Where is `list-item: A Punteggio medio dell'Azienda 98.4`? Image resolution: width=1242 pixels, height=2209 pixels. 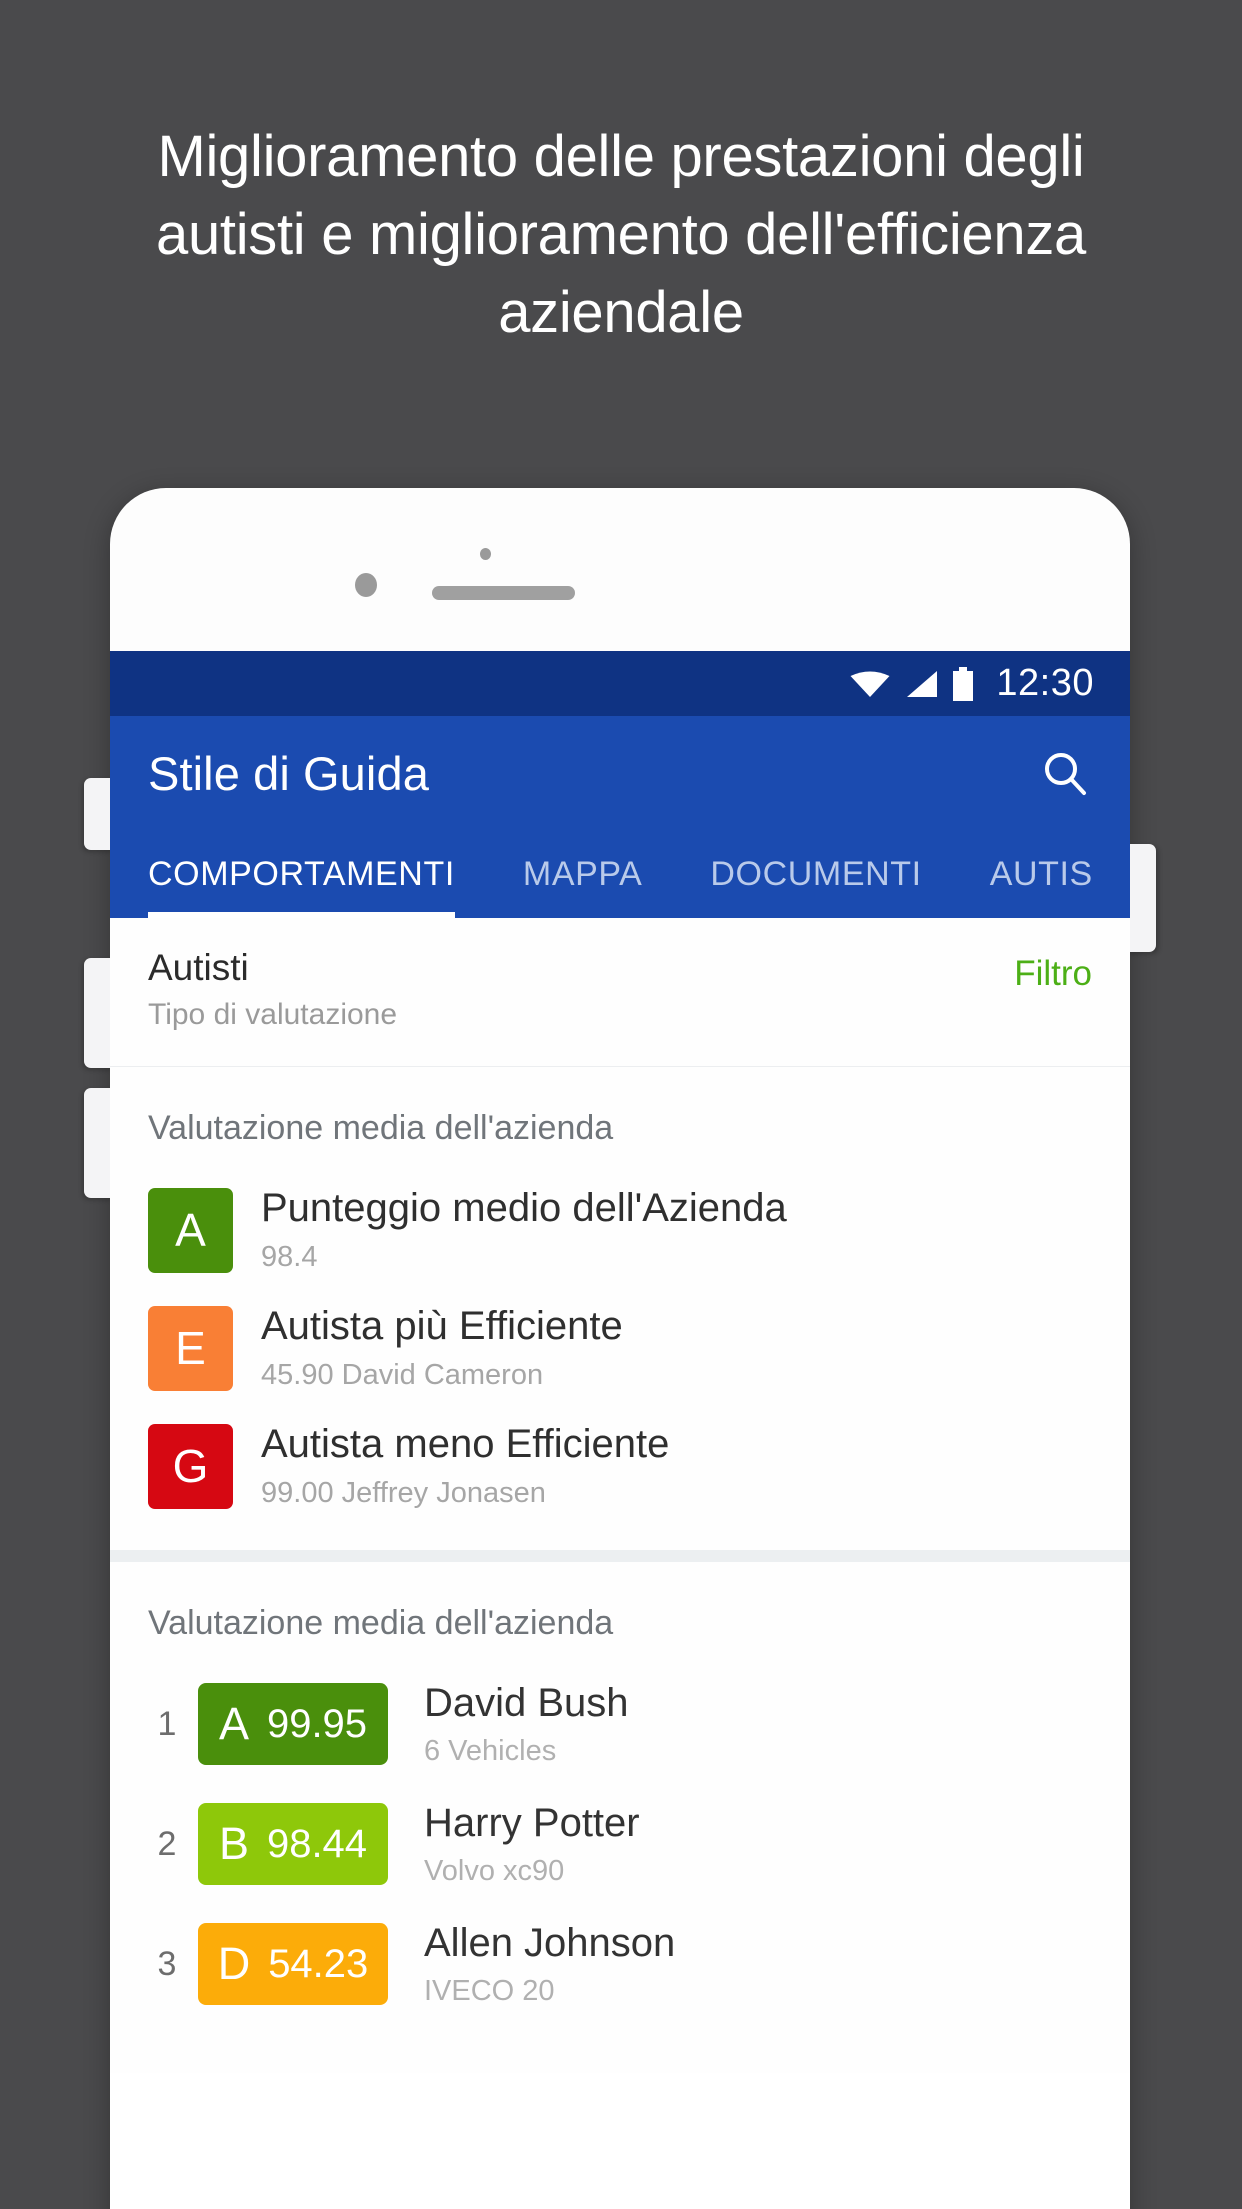 list-item: A Punteggio medio dell'Azienda 98.4 is located at coordinates (620, 1230).